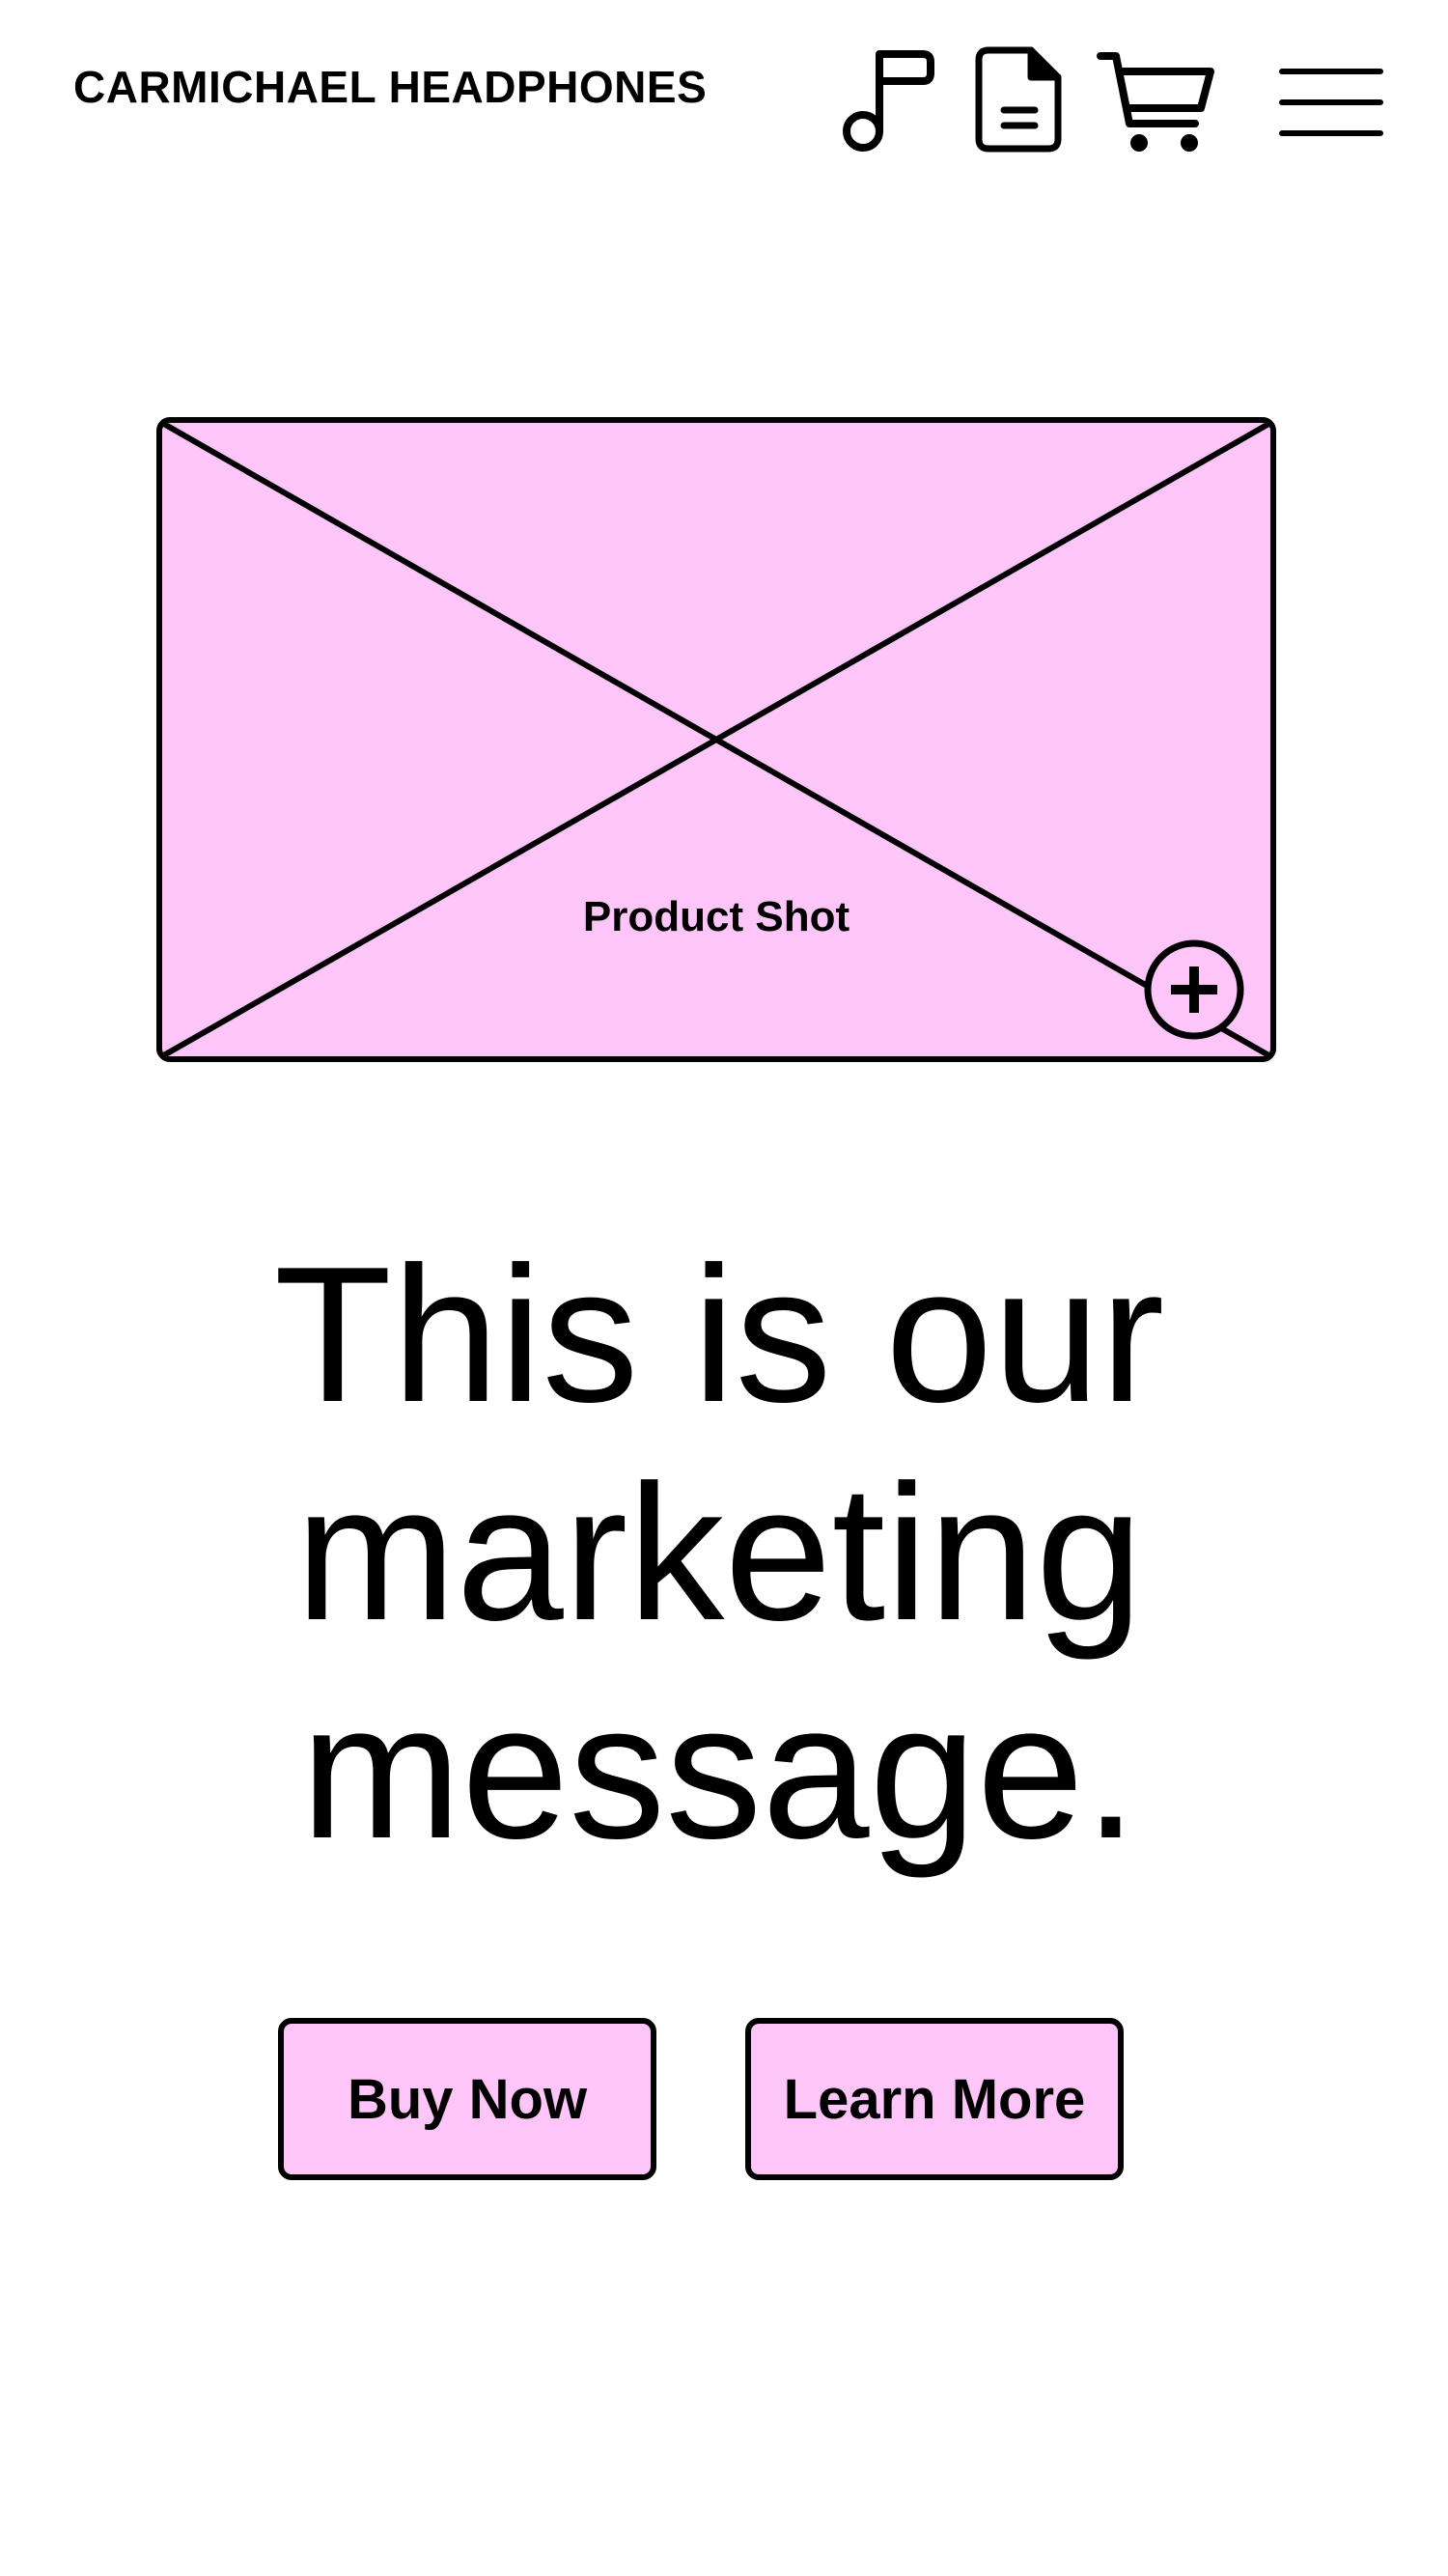 This screenshot has height=2576, width=1448. I want to click on hamburger-menu-icon, so click(1331, 103).